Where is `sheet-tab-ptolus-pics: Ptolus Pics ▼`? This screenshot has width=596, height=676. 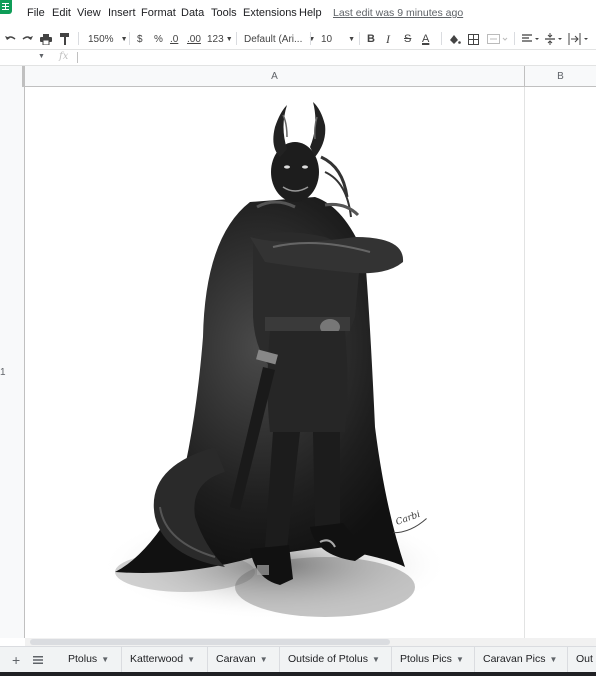 sheet-tab-ptolus-pics: Ptolus Pics ▼ is located at coordinates (433, 659).